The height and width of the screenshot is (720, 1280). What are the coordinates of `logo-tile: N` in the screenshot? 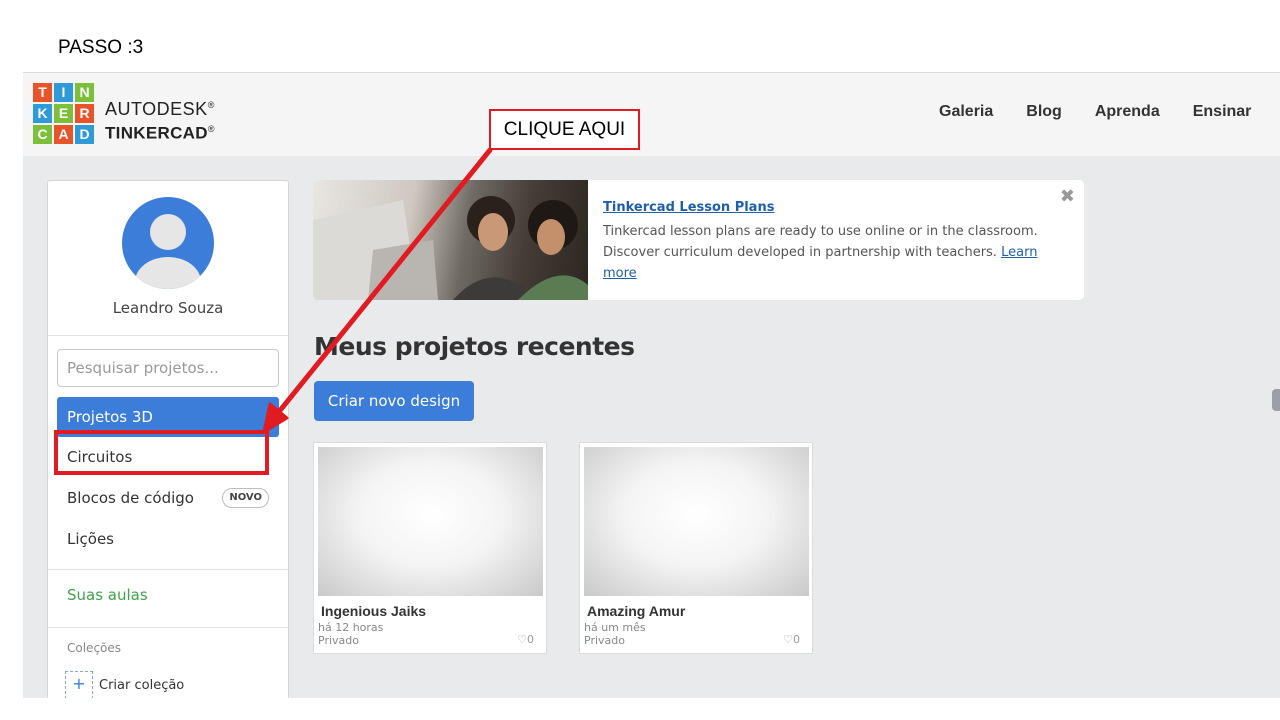 It's located at (84, 92).